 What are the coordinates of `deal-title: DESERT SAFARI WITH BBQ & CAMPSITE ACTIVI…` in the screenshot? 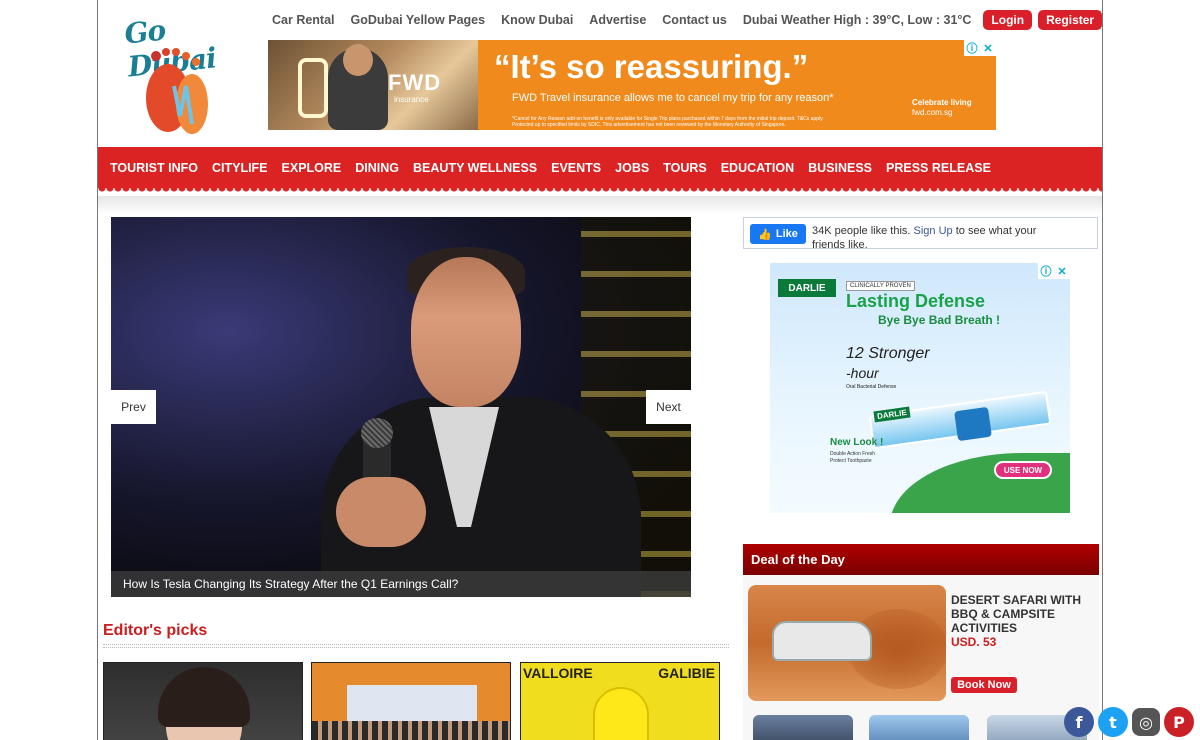 It's located at (1021, 614).